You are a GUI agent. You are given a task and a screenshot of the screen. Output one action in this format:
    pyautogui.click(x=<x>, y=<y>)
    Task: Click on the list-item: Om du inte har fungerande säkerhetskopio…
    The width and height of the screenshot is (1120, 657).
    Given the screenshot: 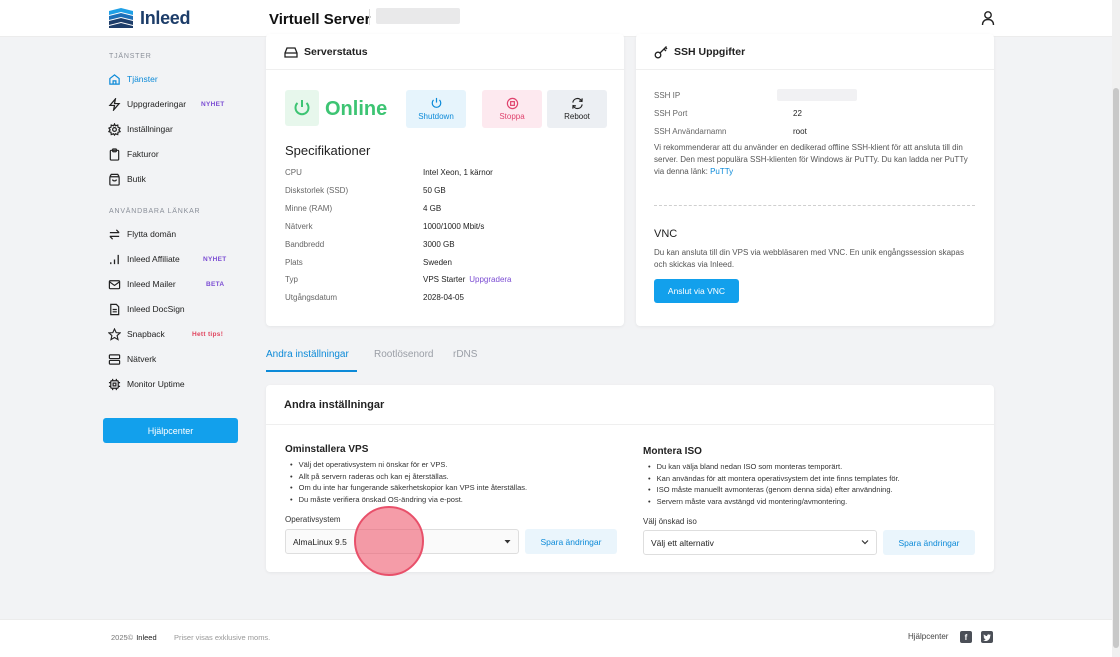 What is the action you would take?
    pyautogui.click(x=408, y=488)
    